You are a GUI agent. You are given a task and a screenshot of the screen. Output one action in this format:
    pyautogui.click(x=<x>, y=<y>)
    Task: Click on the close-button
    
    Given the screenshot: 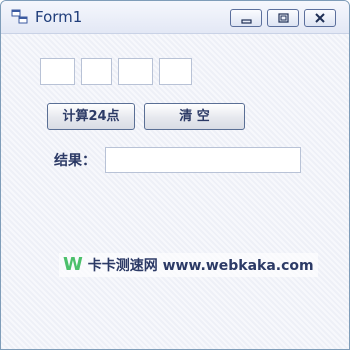 What is the action you would take?
    pyautogui.click(x=320, y=18)
    